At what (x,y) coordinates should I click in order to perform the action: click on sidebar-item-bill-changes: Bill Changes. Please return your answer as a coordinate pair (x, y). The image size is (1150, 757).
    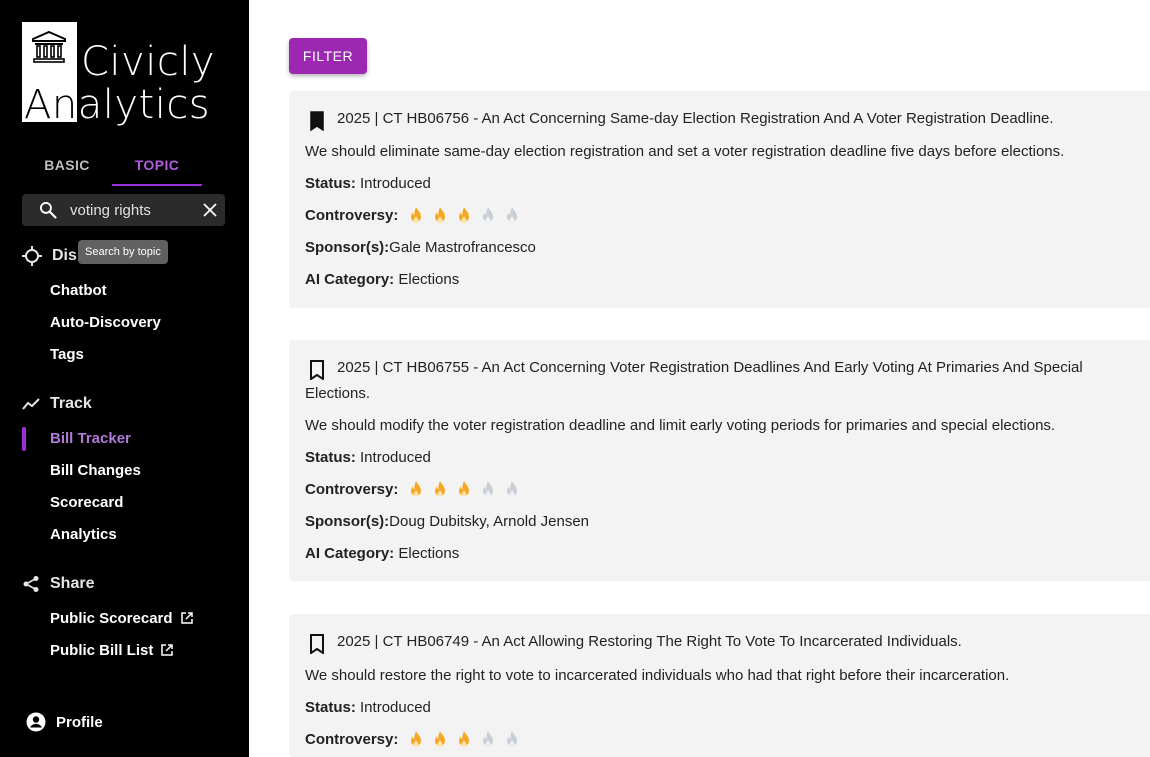
    Looking at the image, I should click on (95, 470).